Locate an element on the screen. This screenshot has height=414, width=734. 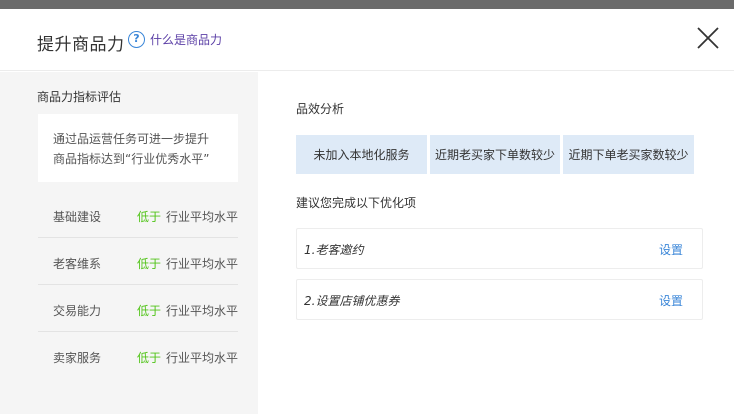
tip-box: 通过品运营任务可进一步提升 商品指标达到“行业优秀水平” is located at coordinates (138, 148).